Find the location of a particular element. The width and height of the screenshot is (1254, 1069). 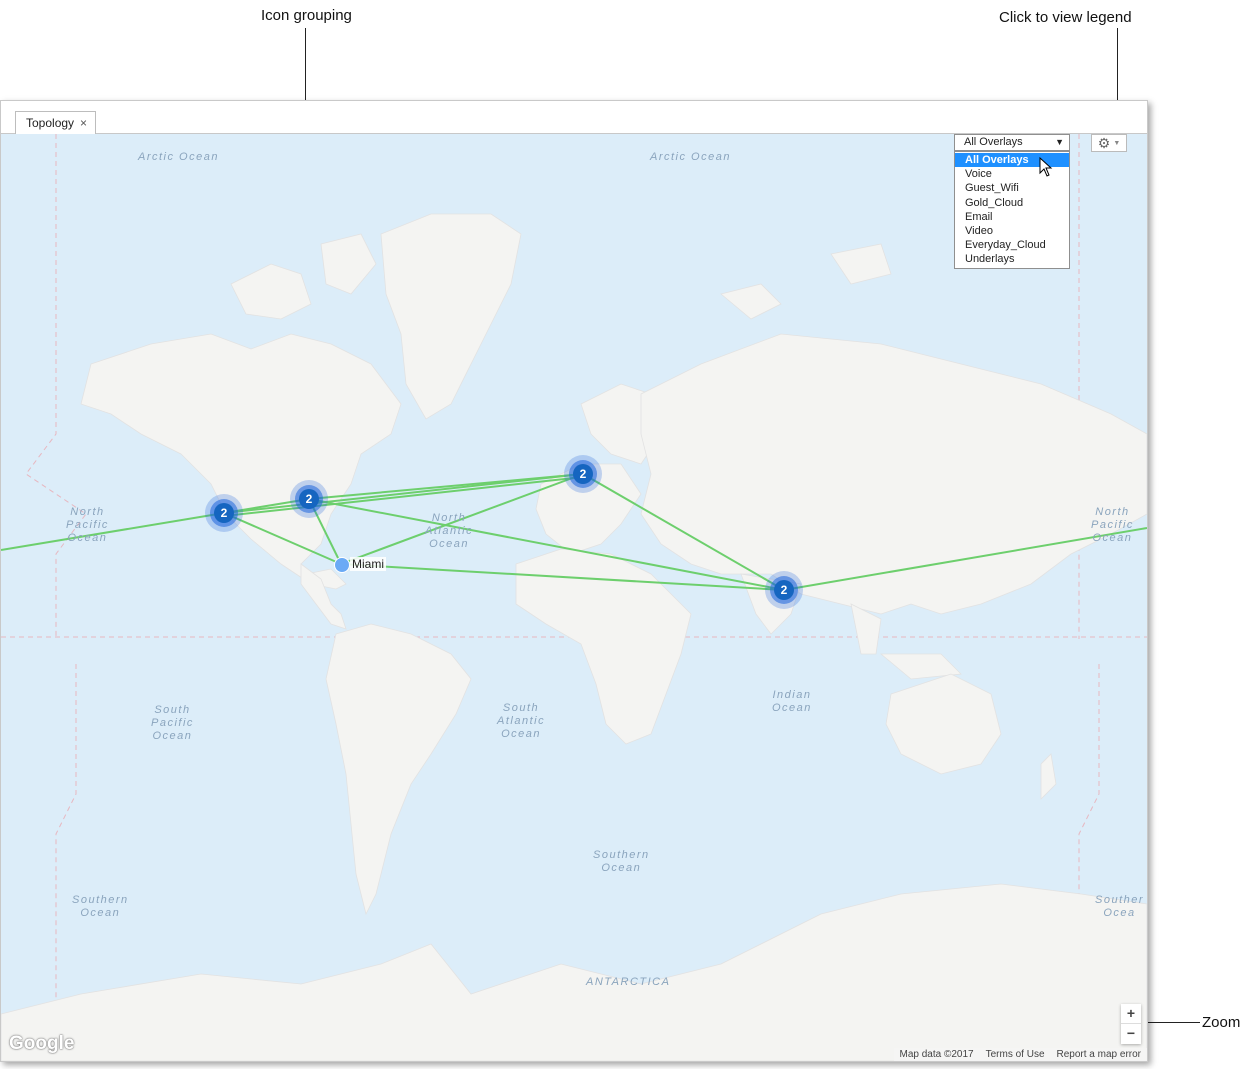

callout-icon-grouping: Icon grouping is located at coordinates (306, 15).